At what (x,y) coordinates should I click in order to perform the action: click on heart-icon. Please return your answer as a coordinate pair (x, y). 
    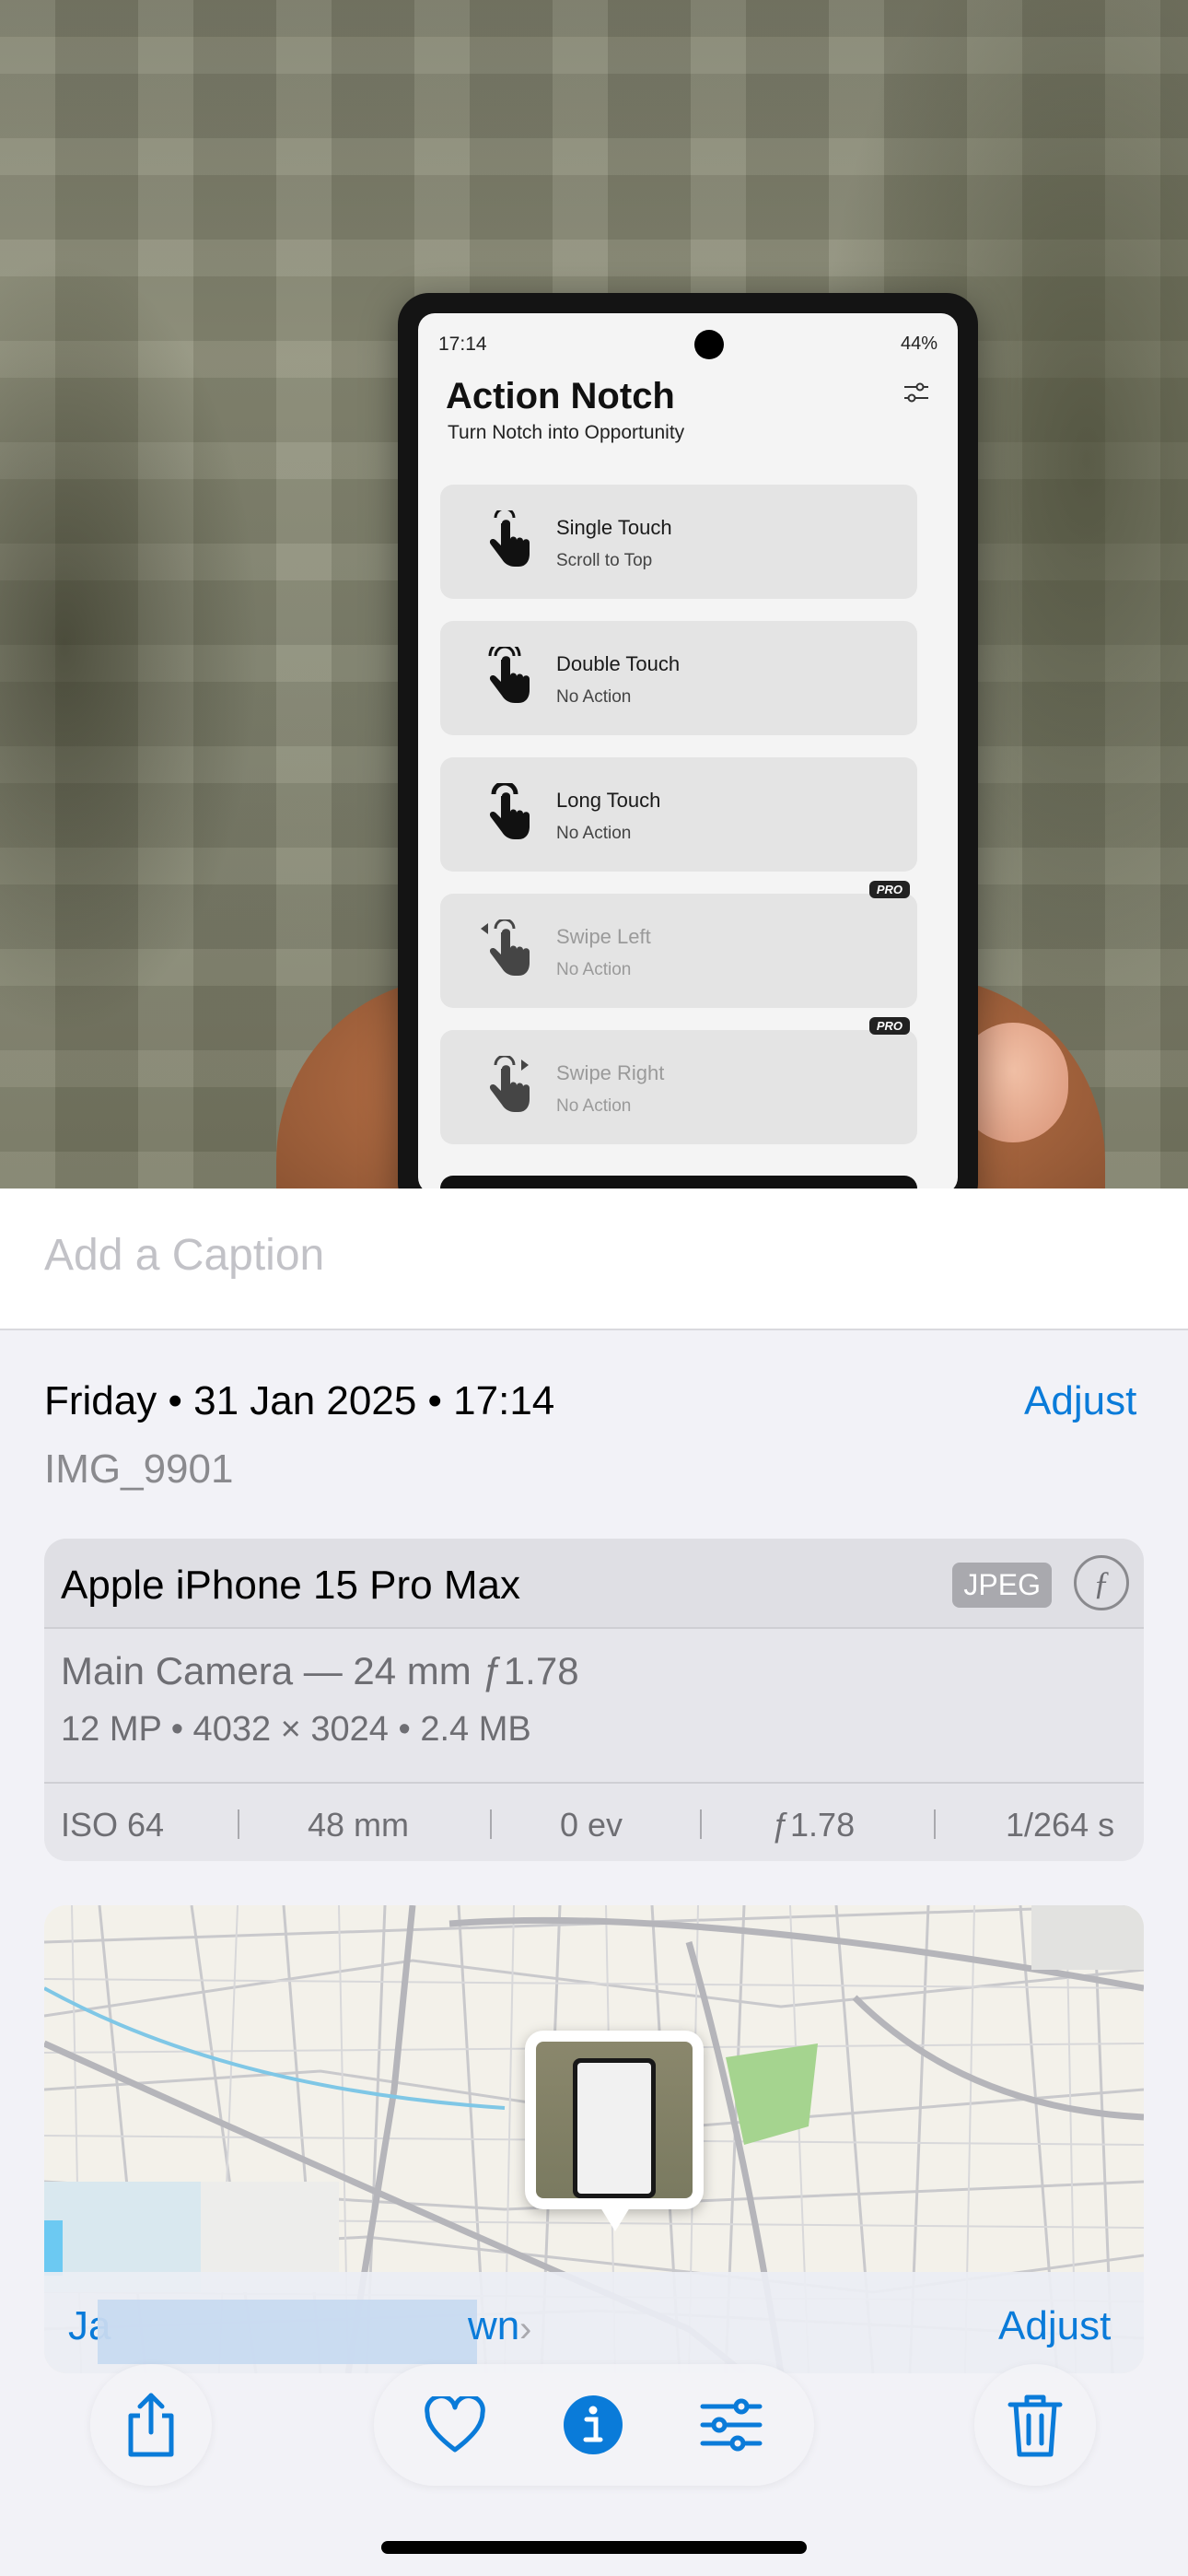
    Looking at the image, I should click on (455, 2424).